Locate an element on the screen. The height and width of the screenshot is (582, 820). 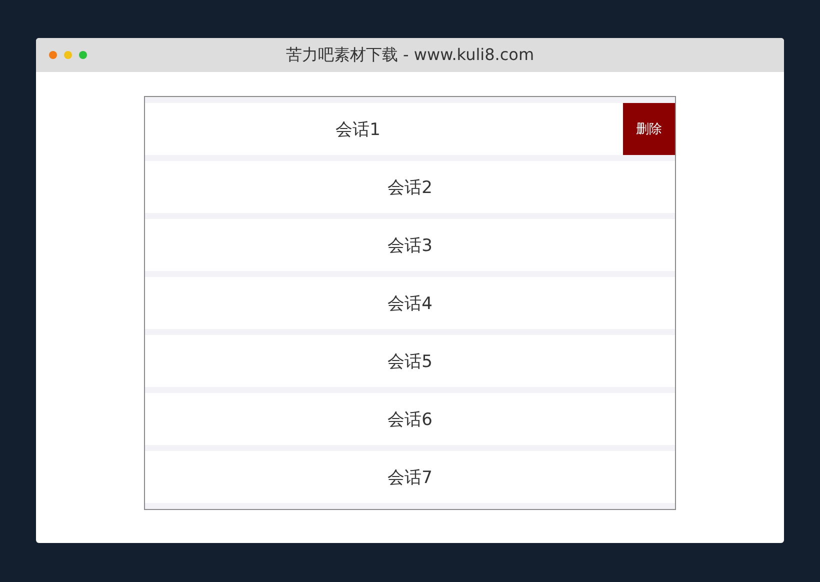
session-label: 会话6 is located at coordinates (410, 419).